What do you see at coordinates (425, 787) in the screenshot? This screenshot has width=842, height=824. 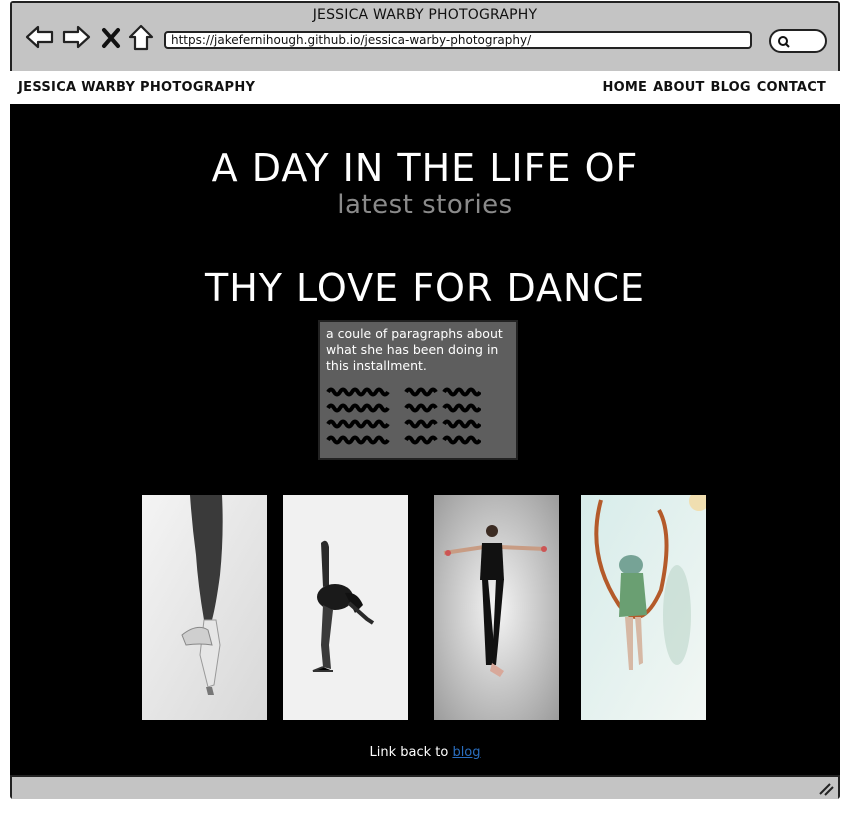 I see `status-bar` at bounding box center [425, 787].